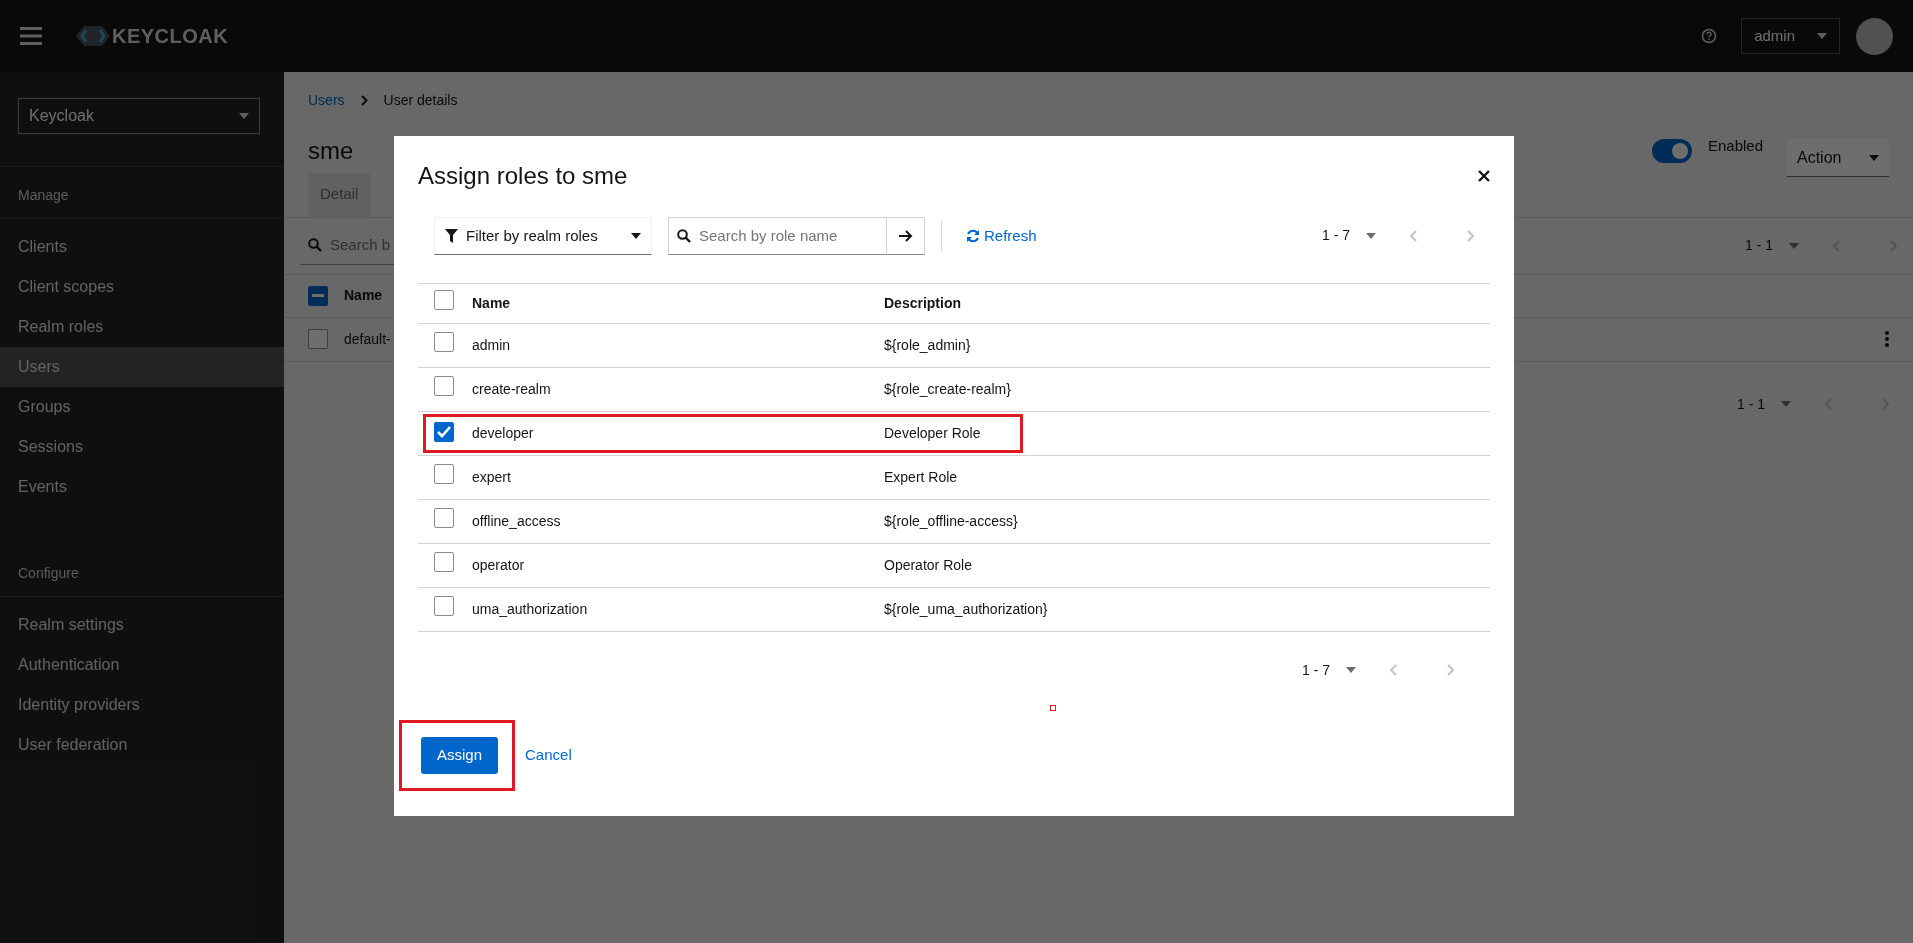  Describe the element at coordinates (1874, 36) in the screenshot. I see `avatar` at that location.